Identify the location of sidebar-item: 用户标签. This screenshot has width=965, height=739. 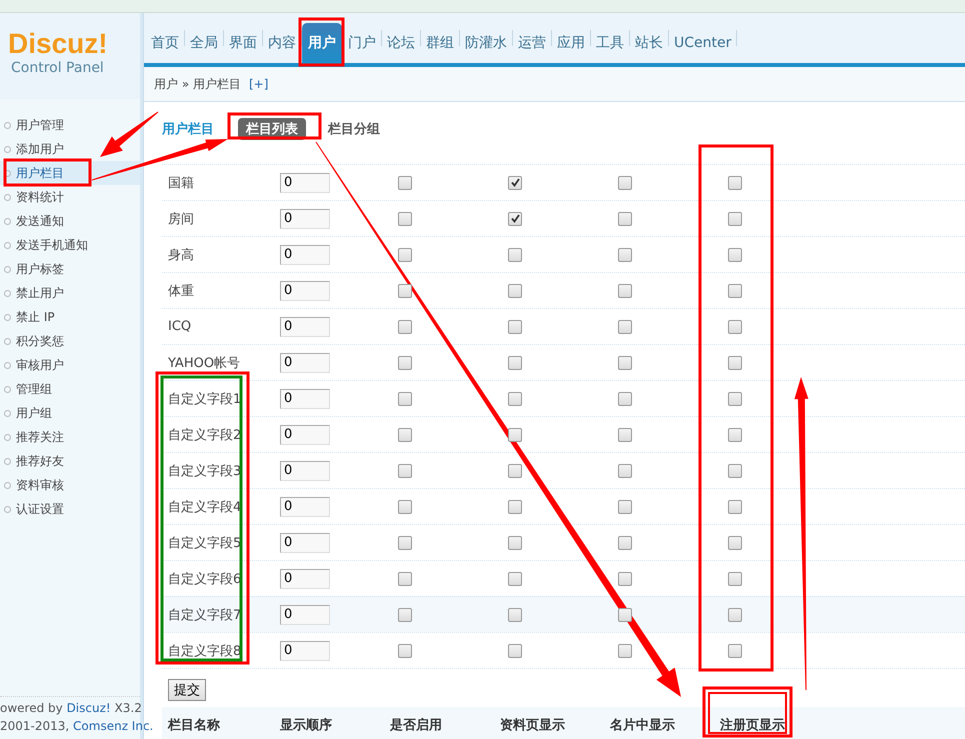
(70, 269).